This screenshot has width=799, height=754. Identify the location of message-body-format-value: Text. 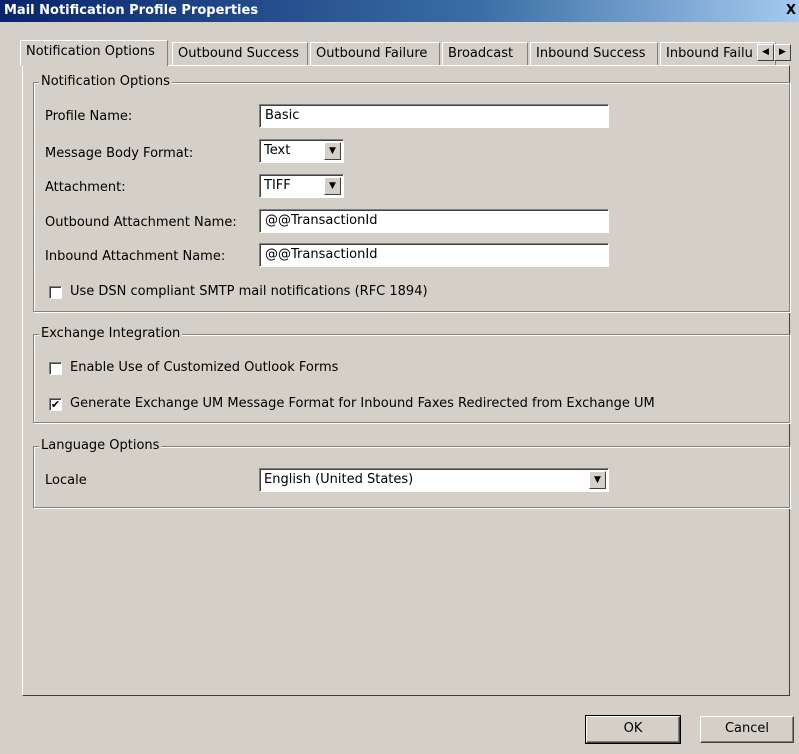
(277, 150).